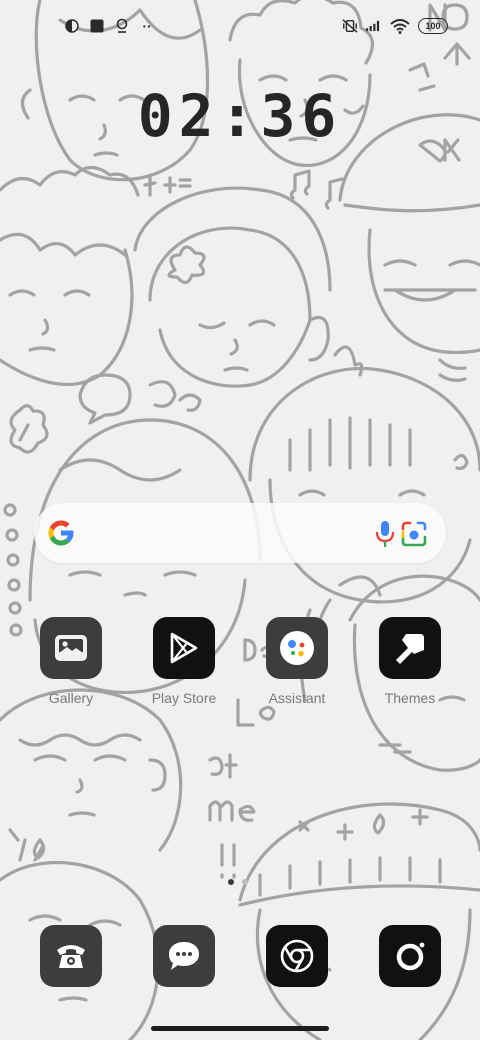 This screenshot has width=480, height=1040. I want to click on gallery-icon, so click(71, 648).